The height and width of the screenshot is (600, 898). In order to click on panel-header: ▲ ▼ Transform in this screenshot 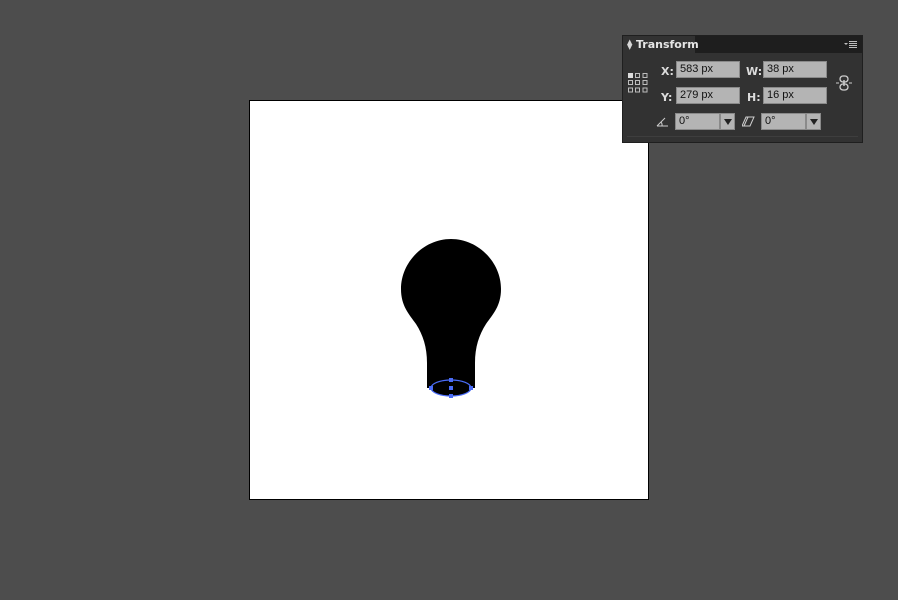, I will do `click(742, 44)`.